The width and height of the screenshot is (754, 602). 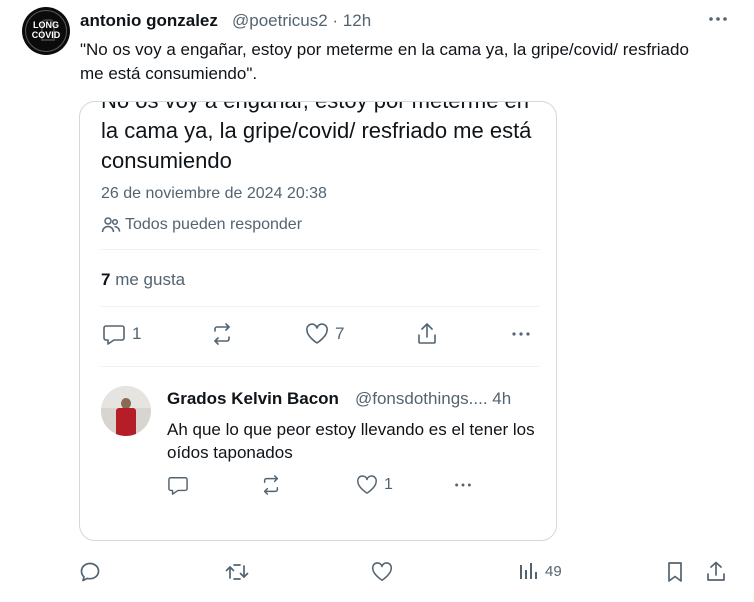 I want to click on author-avatar: LONG COVID, so click(x=46, y=31).